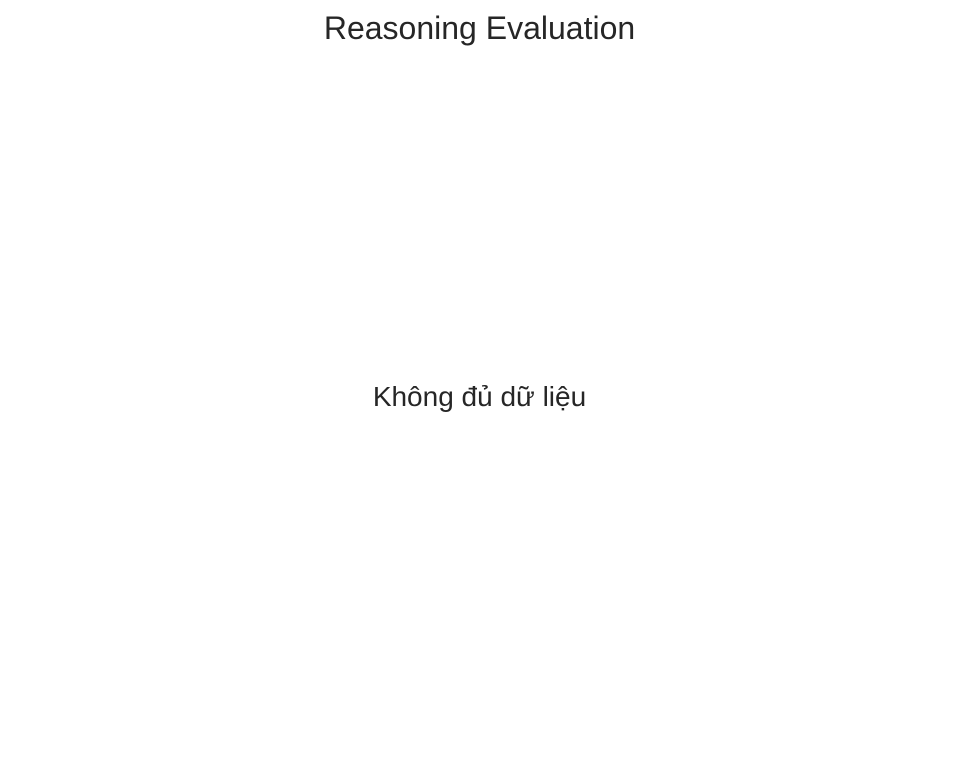 Image resolution: width=959 pixels, height=759 pixels. Describe the element at coordinates (479, 28) in the screenshot. I see `chart-title: Reasoning Evaluation` at that location.